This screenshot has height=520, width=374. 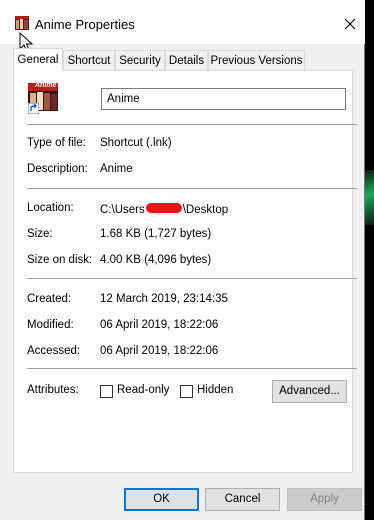 I want to click on file-large-icon: Anime, so click(x=43, y=98).